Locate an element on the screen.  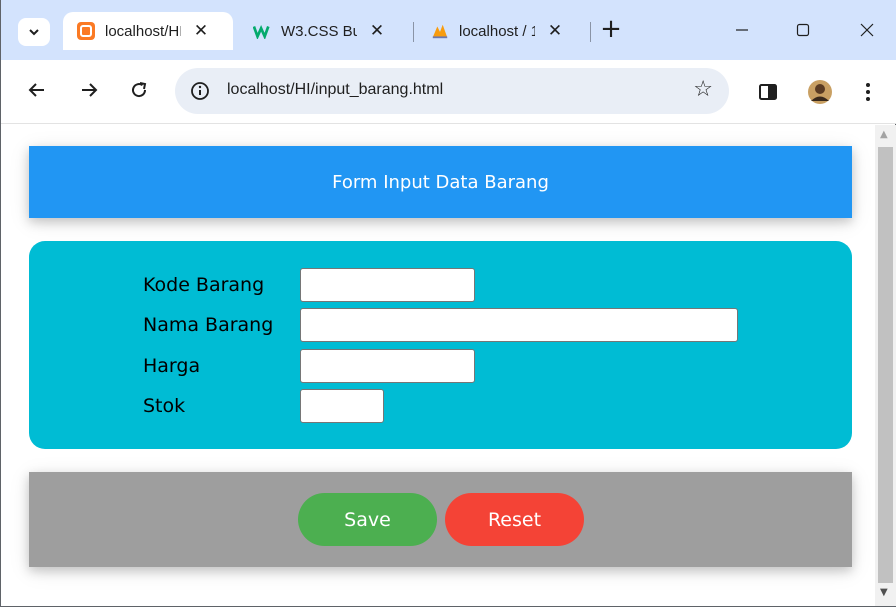
back-arrow-icon is located at coordinates (37, 92).